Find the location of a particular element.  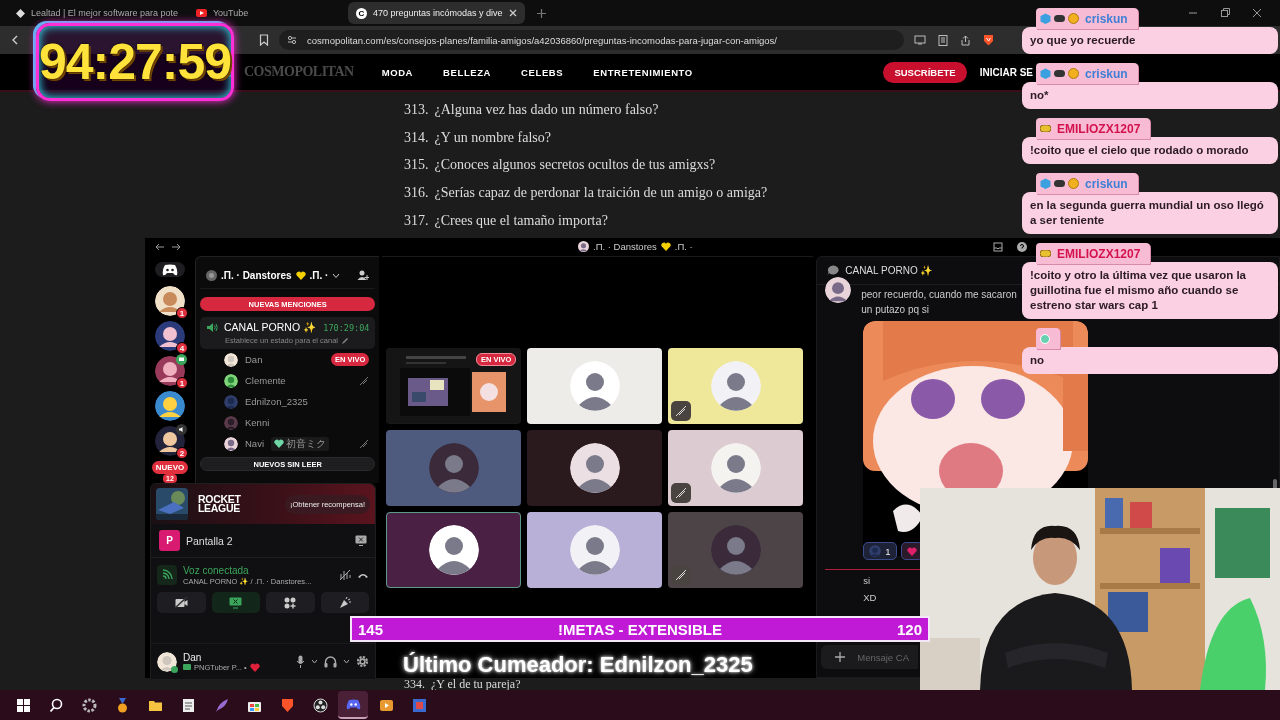

browser-tab: YouTube is located at coordinates (266, 13).